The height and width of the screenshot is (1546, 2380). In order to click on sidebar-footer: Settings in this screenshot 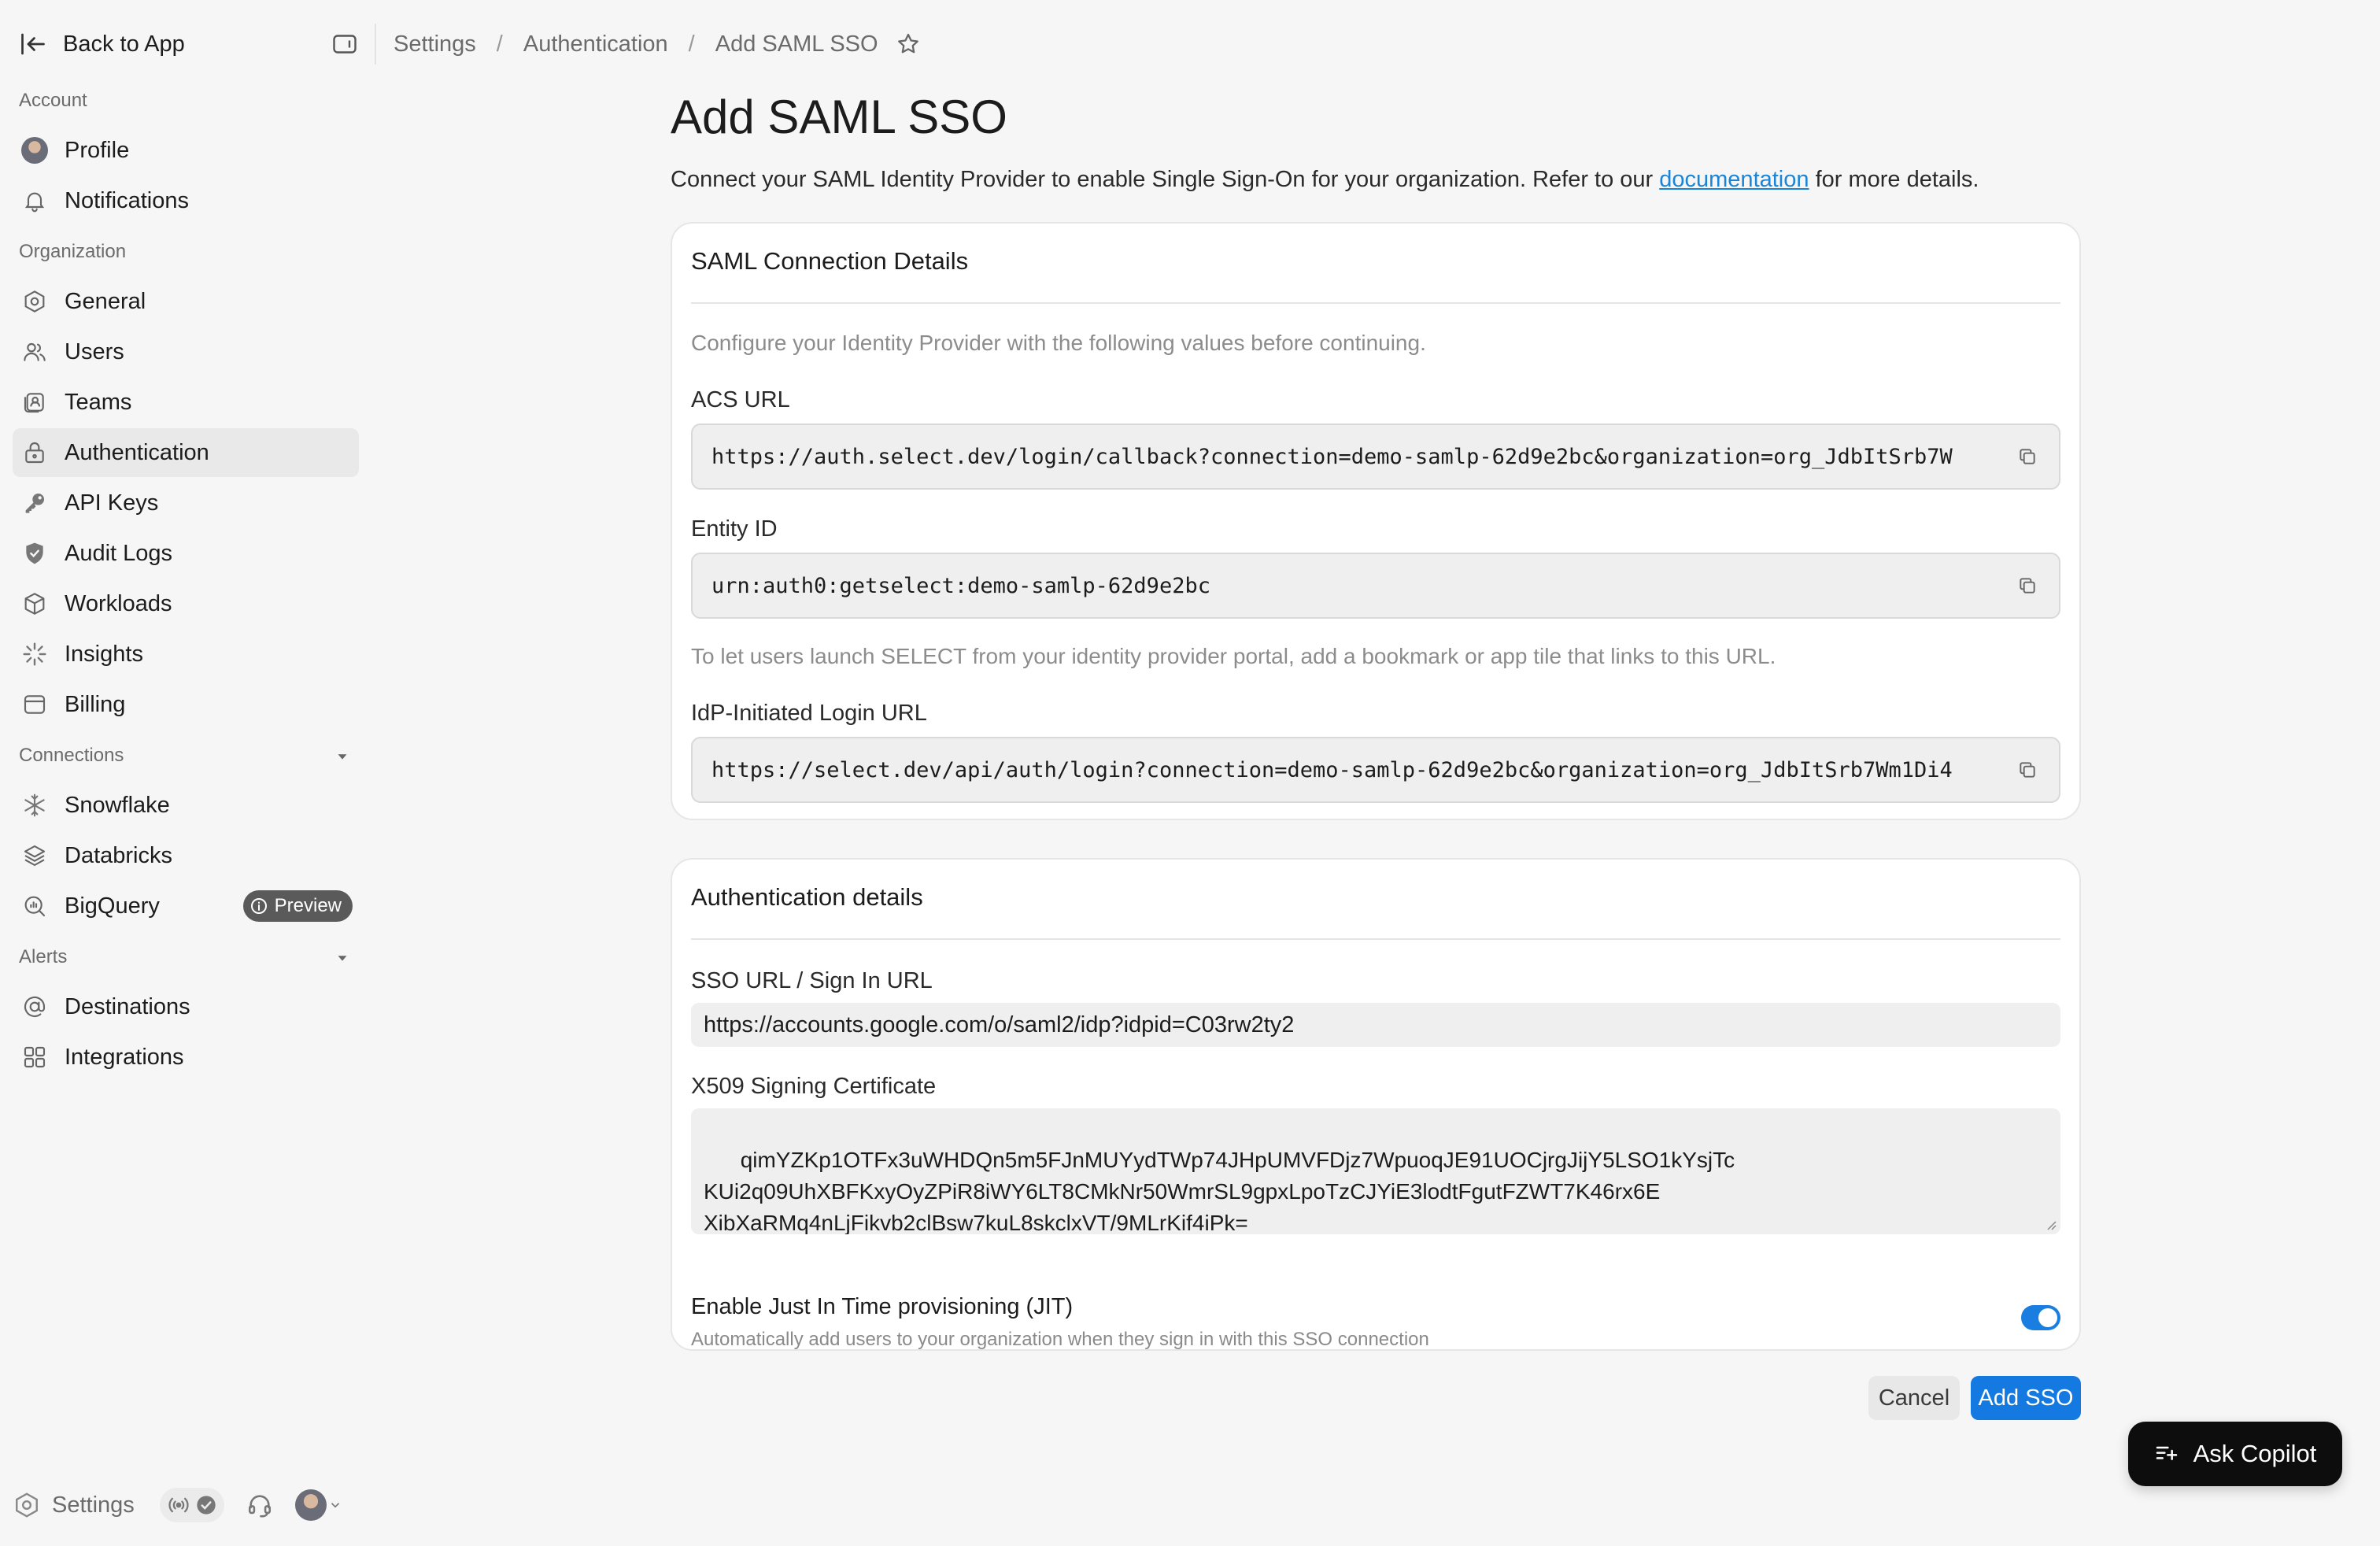, I will do `click(186, 1505)`.